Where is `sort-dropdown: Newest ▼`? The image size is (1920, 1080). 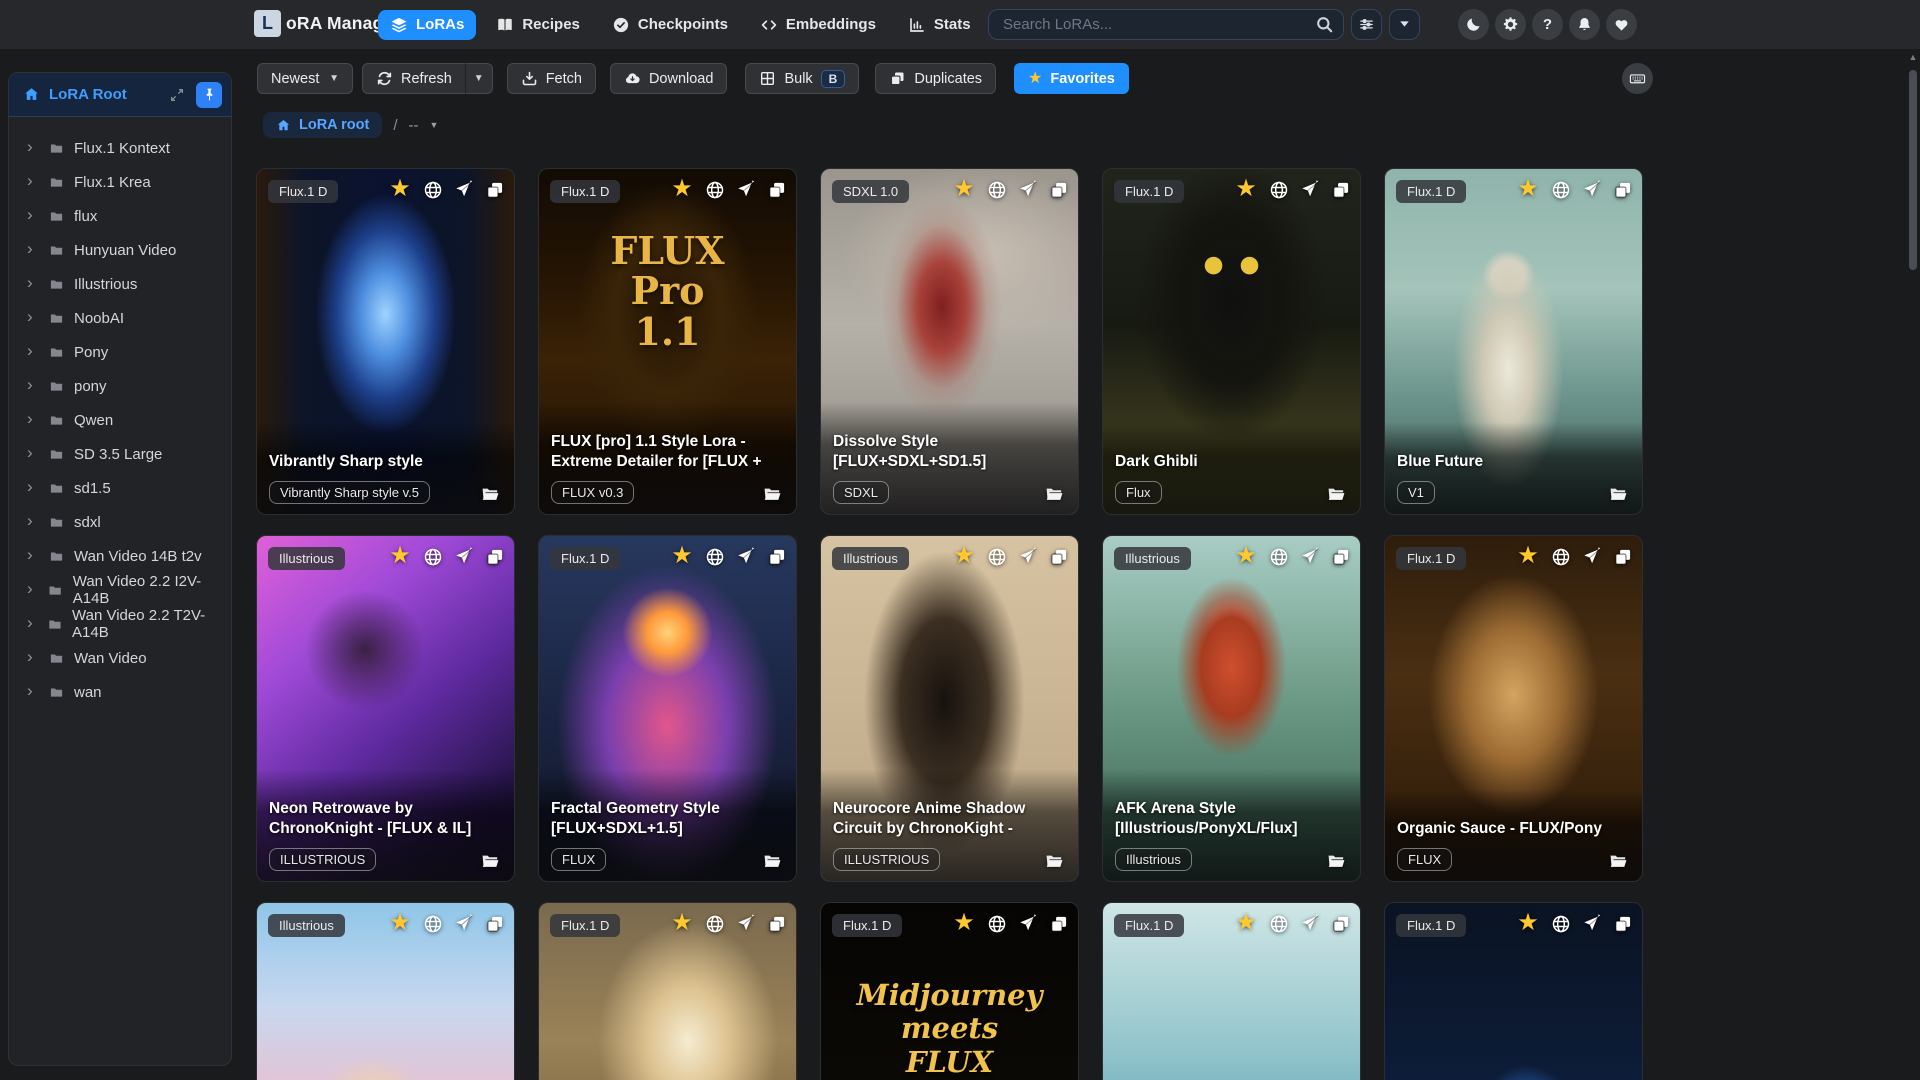
sort-dropdown: Newest ▼ is located at coordinates (305, 78).